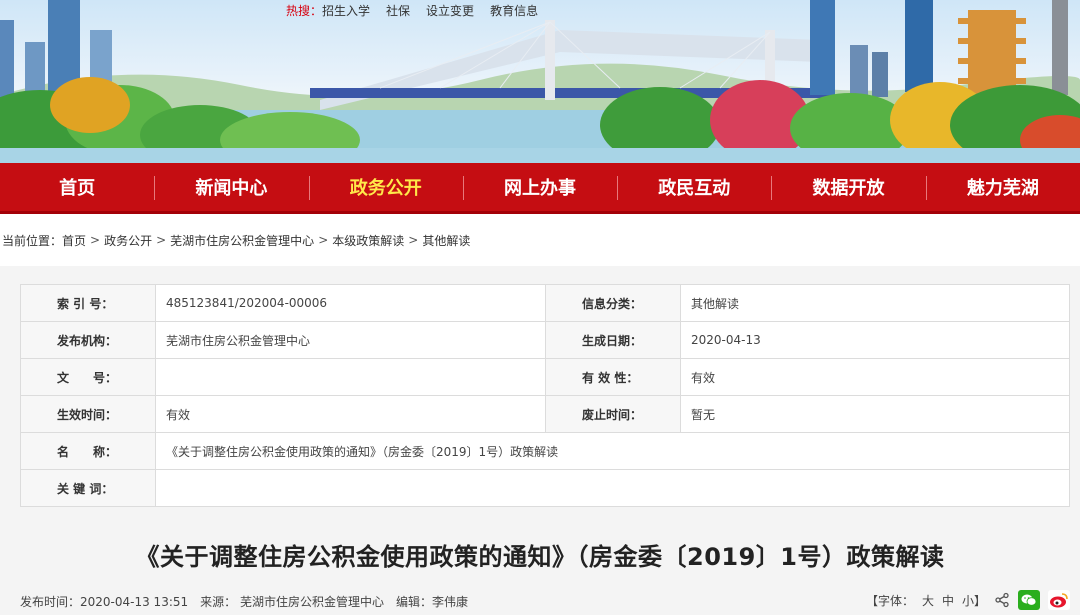 This screenshot has width=1080, height=615. Describe the element at coordinates (875, 340) in the screenshot. I see `created-date-value: 2020-04-13` at that location.